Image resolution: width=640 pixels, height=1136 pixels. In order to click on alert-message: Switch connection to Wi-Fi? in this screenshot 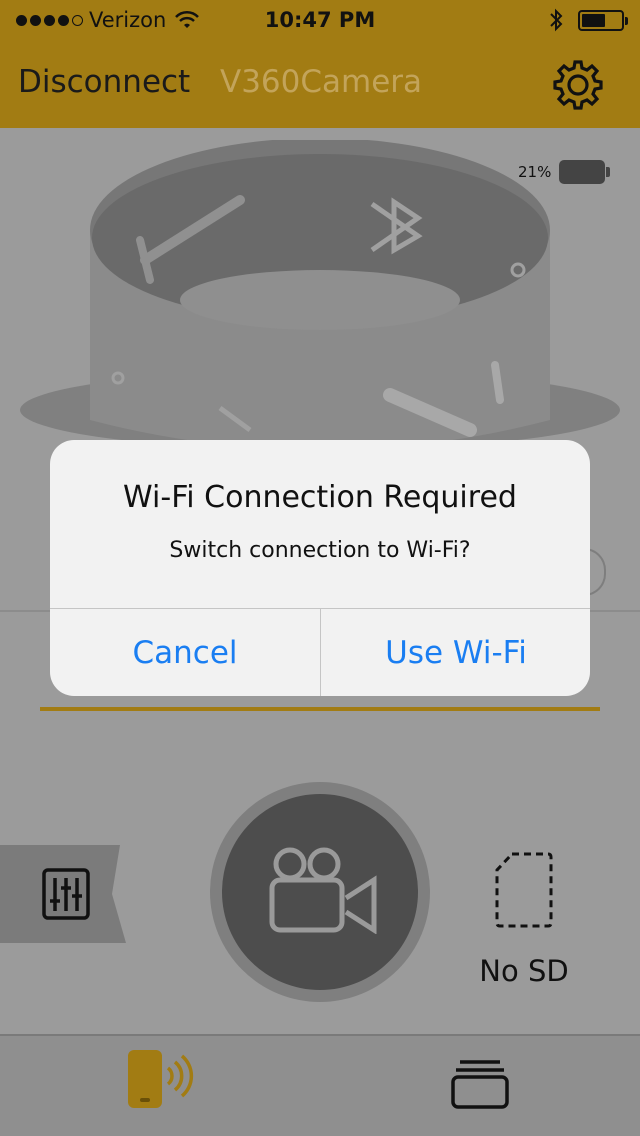, I will do `click(320, 550)`.